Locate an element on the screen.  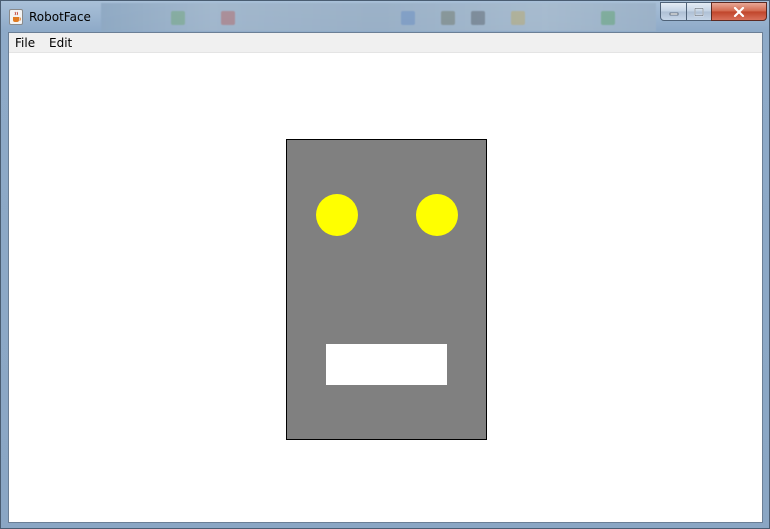
java-cup-icon is located at coordinates (16, 17).